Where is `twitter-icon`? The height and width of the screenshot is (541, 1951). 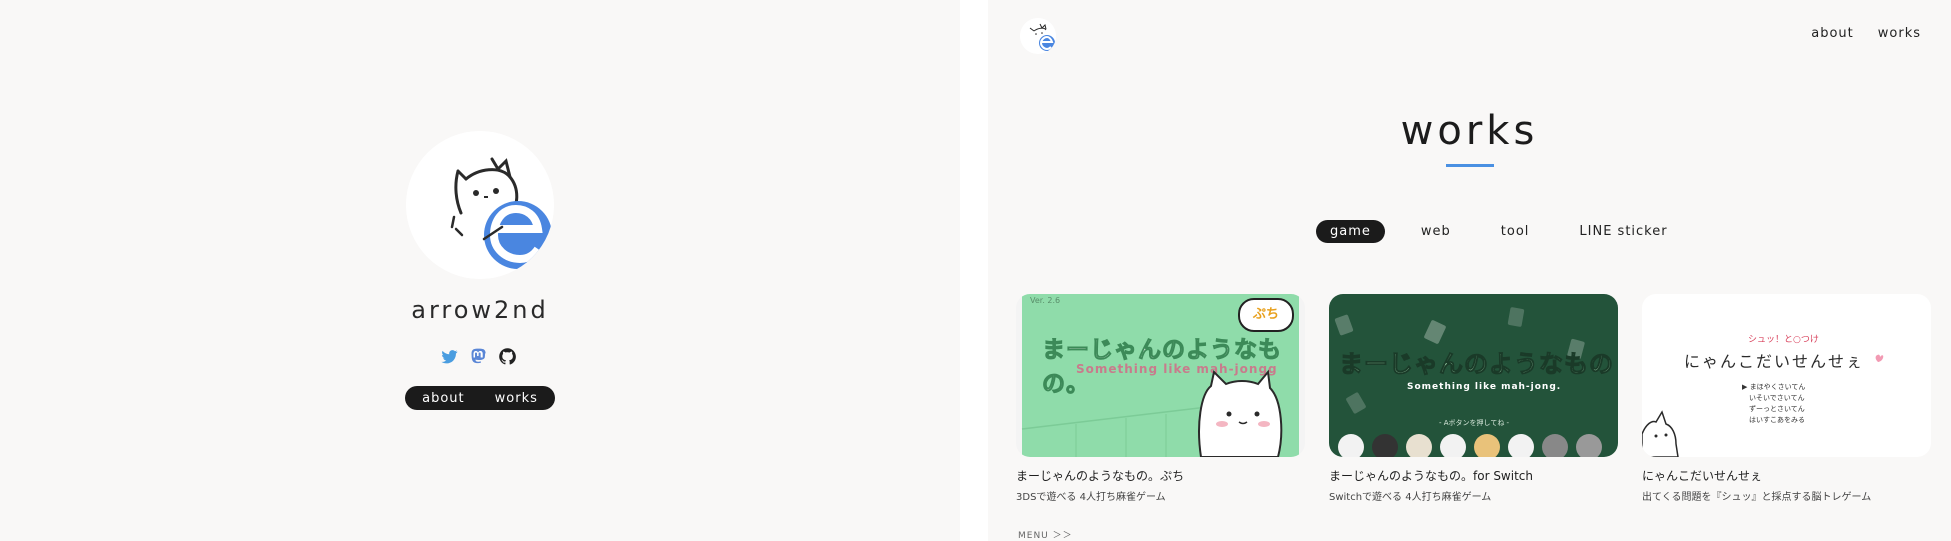
twitter-icon is located at coordinates (449, 356).